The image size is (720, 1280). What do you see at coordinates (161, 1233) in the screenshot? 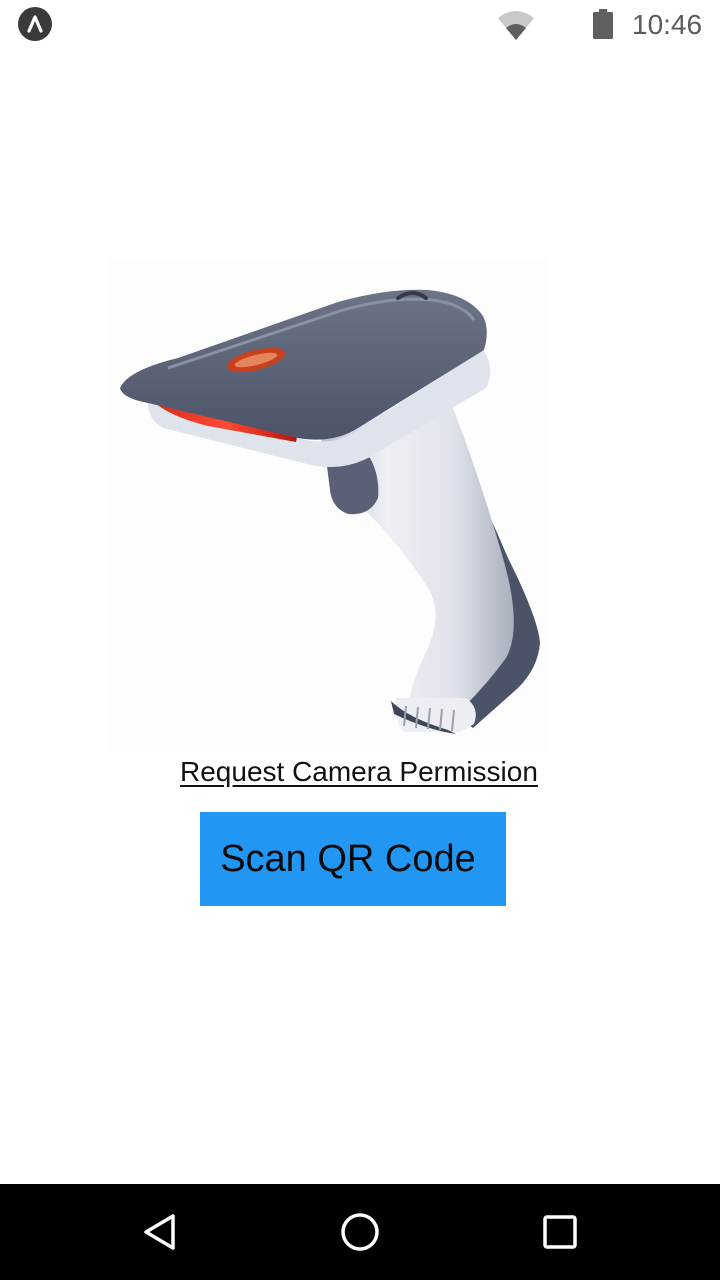
I see `back-icon` at bounding box center [161, 1233].